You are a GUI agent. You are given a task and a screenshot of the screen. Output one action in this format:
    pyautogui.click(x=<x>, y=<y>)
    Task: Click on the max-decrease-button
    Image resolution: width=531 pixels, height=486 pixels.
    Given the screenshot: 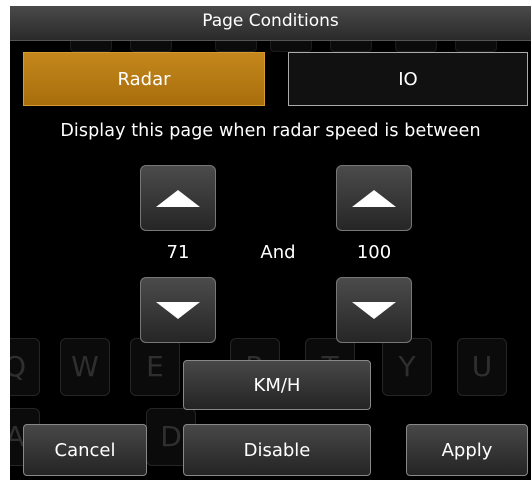 What is the action you would take?
    pyautogui.click(x=374, y=310)
    